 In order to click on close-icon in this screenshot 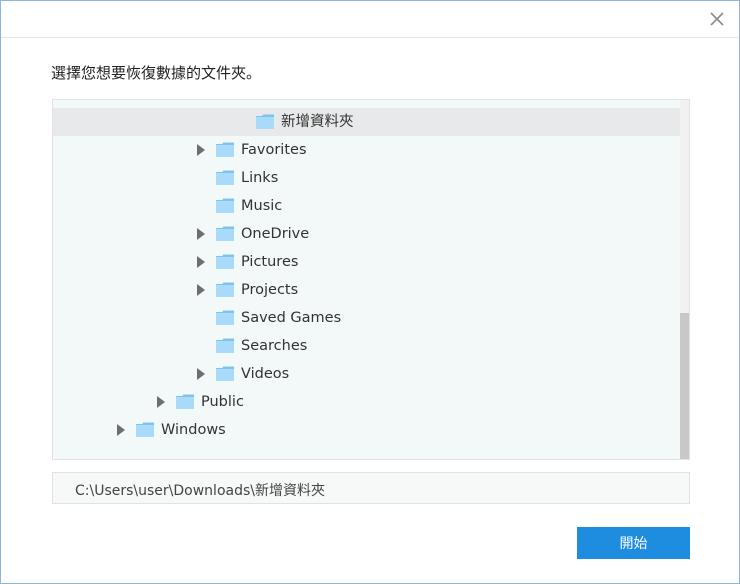, I will do `click(717, 19)`.